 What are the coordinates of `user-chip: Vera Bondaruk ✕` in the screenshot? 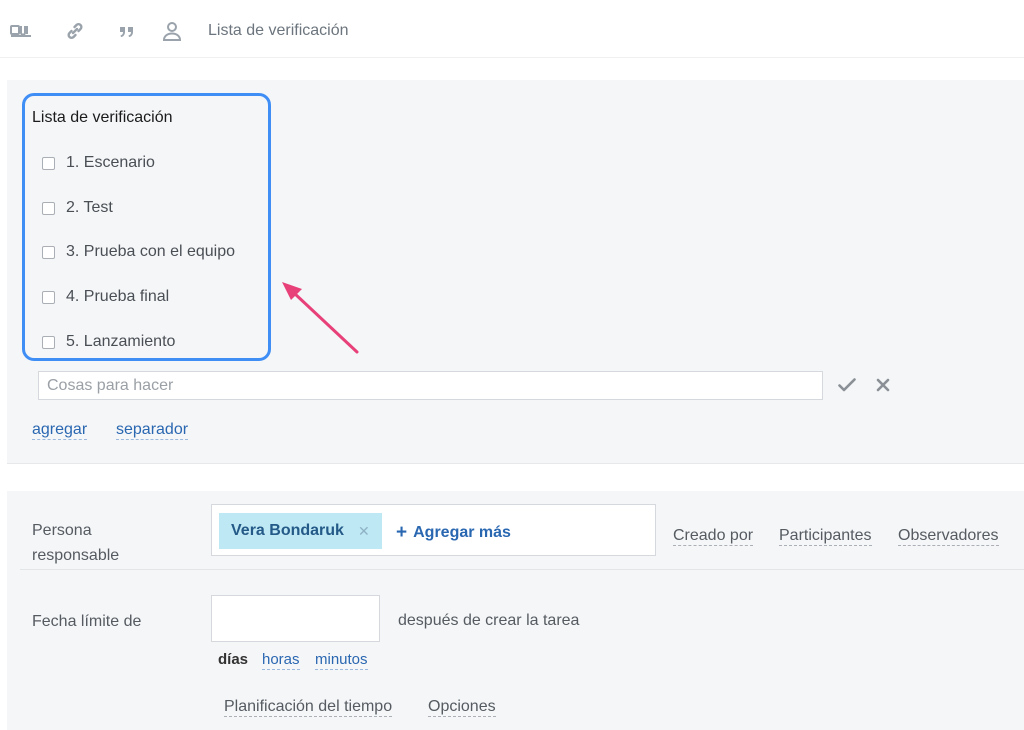 It's located at (300, 531).